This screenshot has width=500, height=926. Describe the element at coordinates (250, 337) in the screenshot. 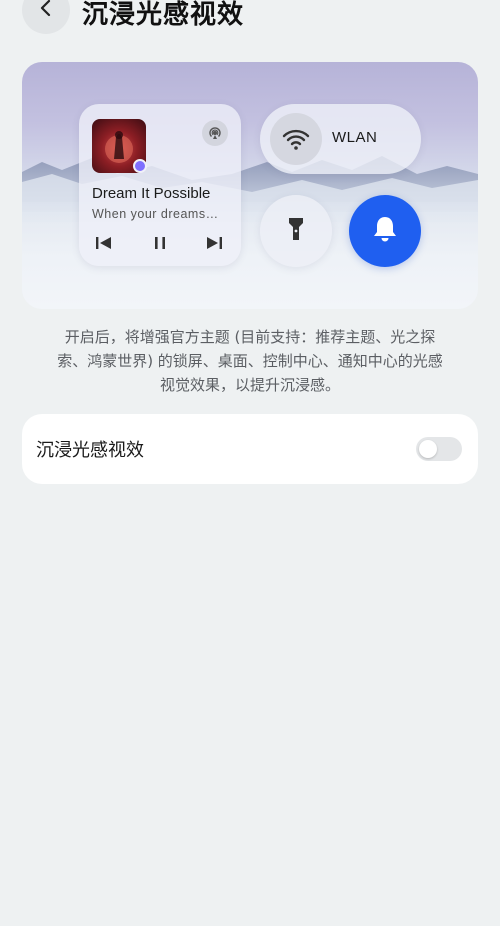

I see `description-line: 开启后，将增强官方主题 (目前支持：推荐主题、光之探` at that location.